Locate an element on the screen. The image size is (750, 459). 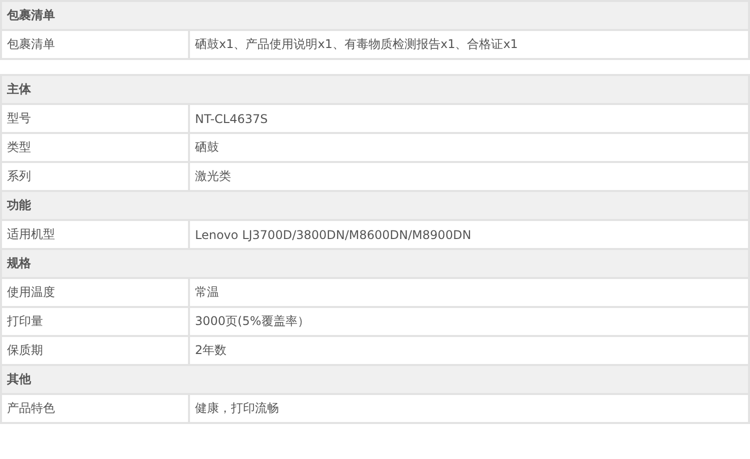
table-cell: 常温 is located at coordinates (469, 292).